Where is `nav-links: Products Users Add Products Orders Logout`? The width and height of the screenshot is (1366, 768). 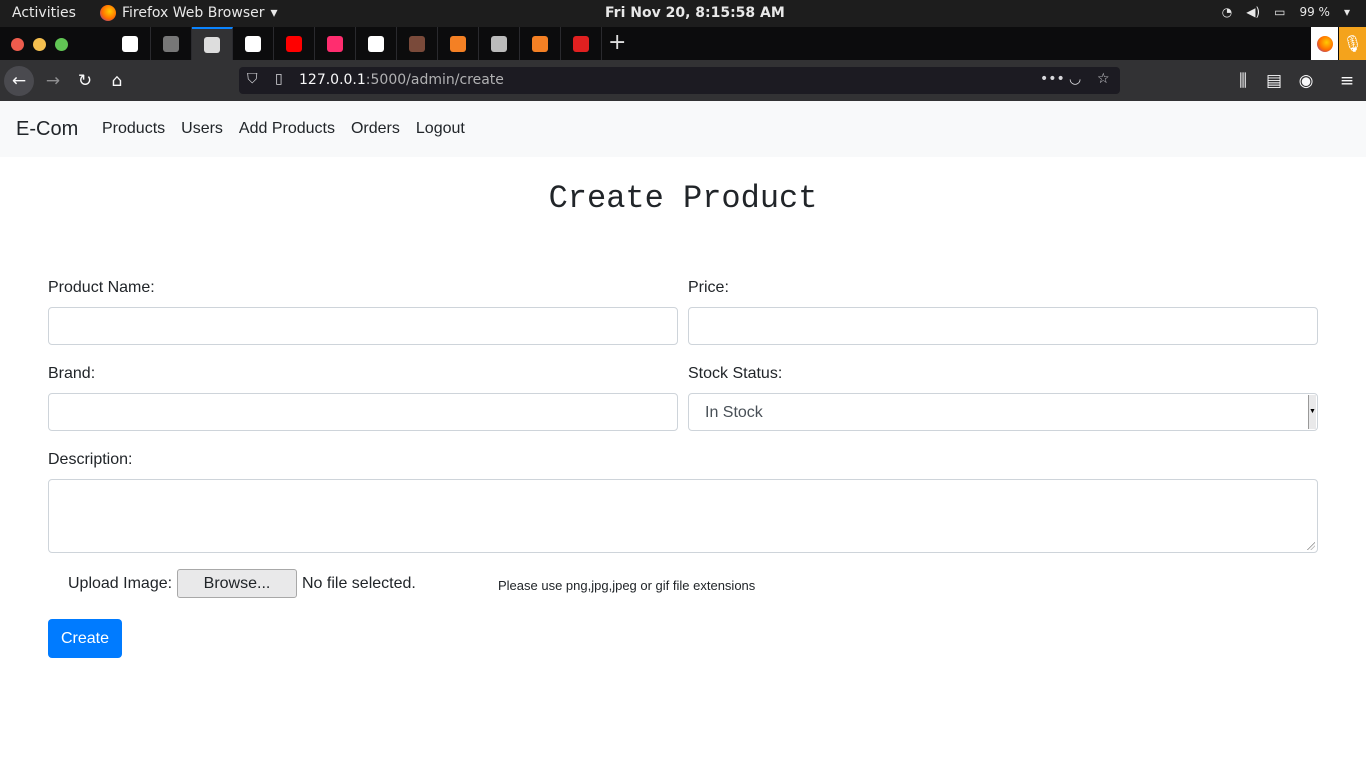
nav-links: Products Users Add Products Orders Logout is located at coordinates (283, 129).